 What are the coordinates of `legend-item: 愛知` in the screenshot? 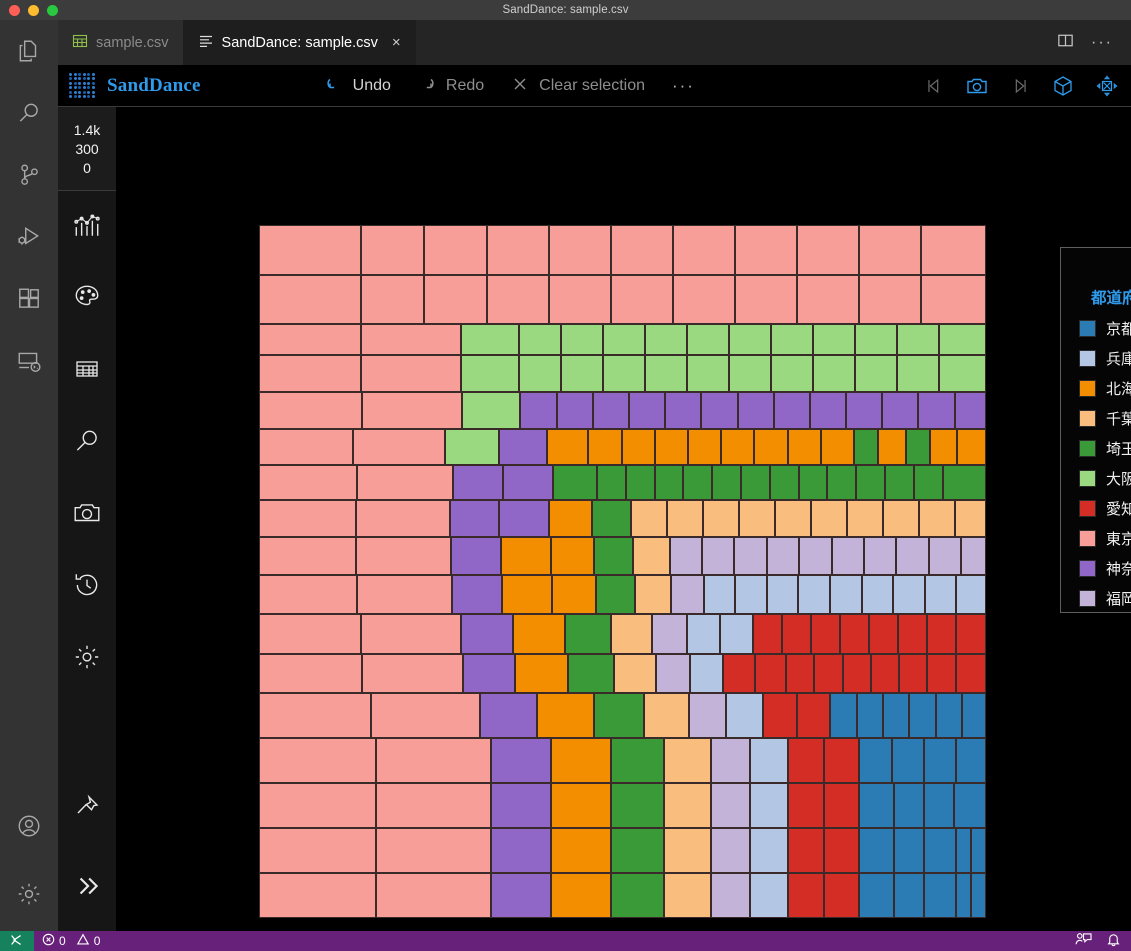 It's located at (1105, 508).